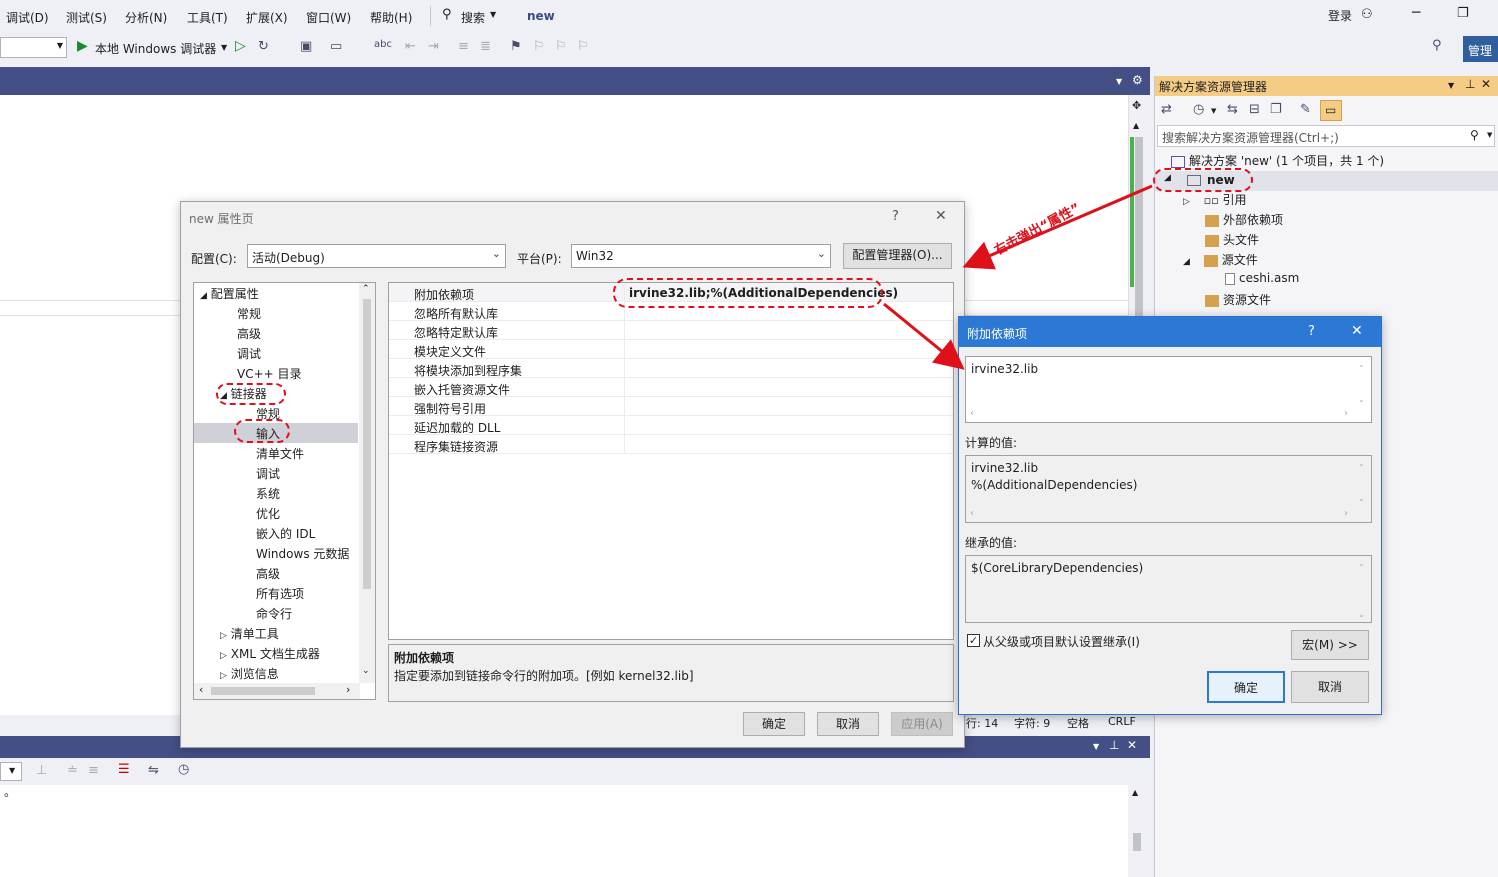 The image size is (1498, 877). Describe the element at coordinates (1018, 277) in the screenshot. I see `annotation-arrows` at that location.